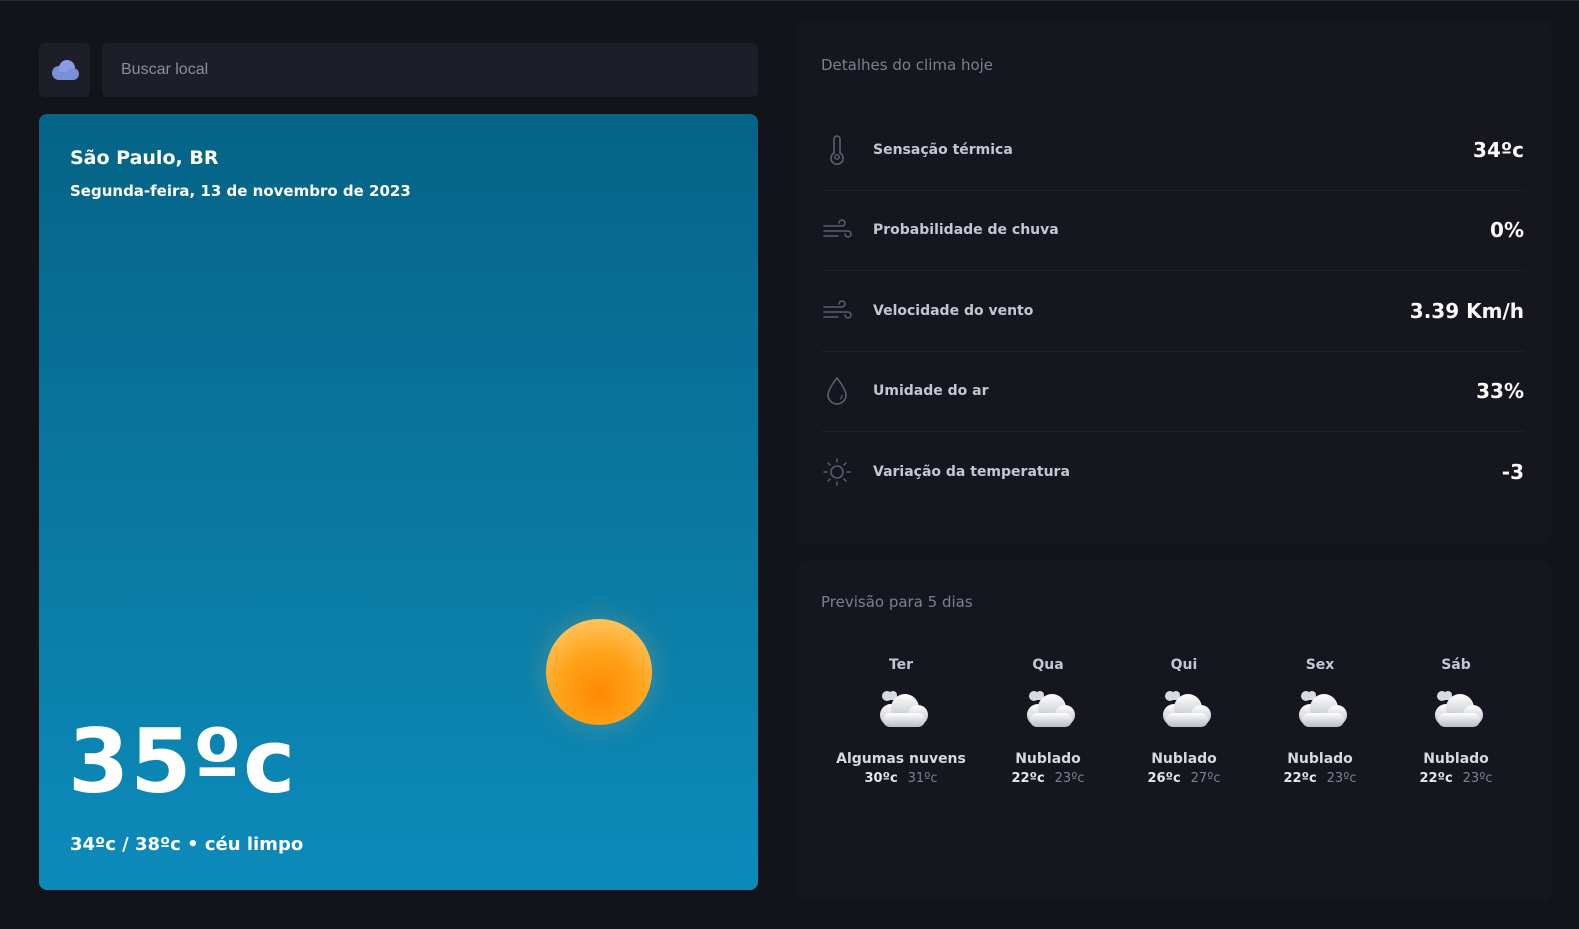 The width and height of the screenshot is (1579, 929). Describe the element at coordinates (837, 391) in the screenshot. I see `drop-icon` at that location.